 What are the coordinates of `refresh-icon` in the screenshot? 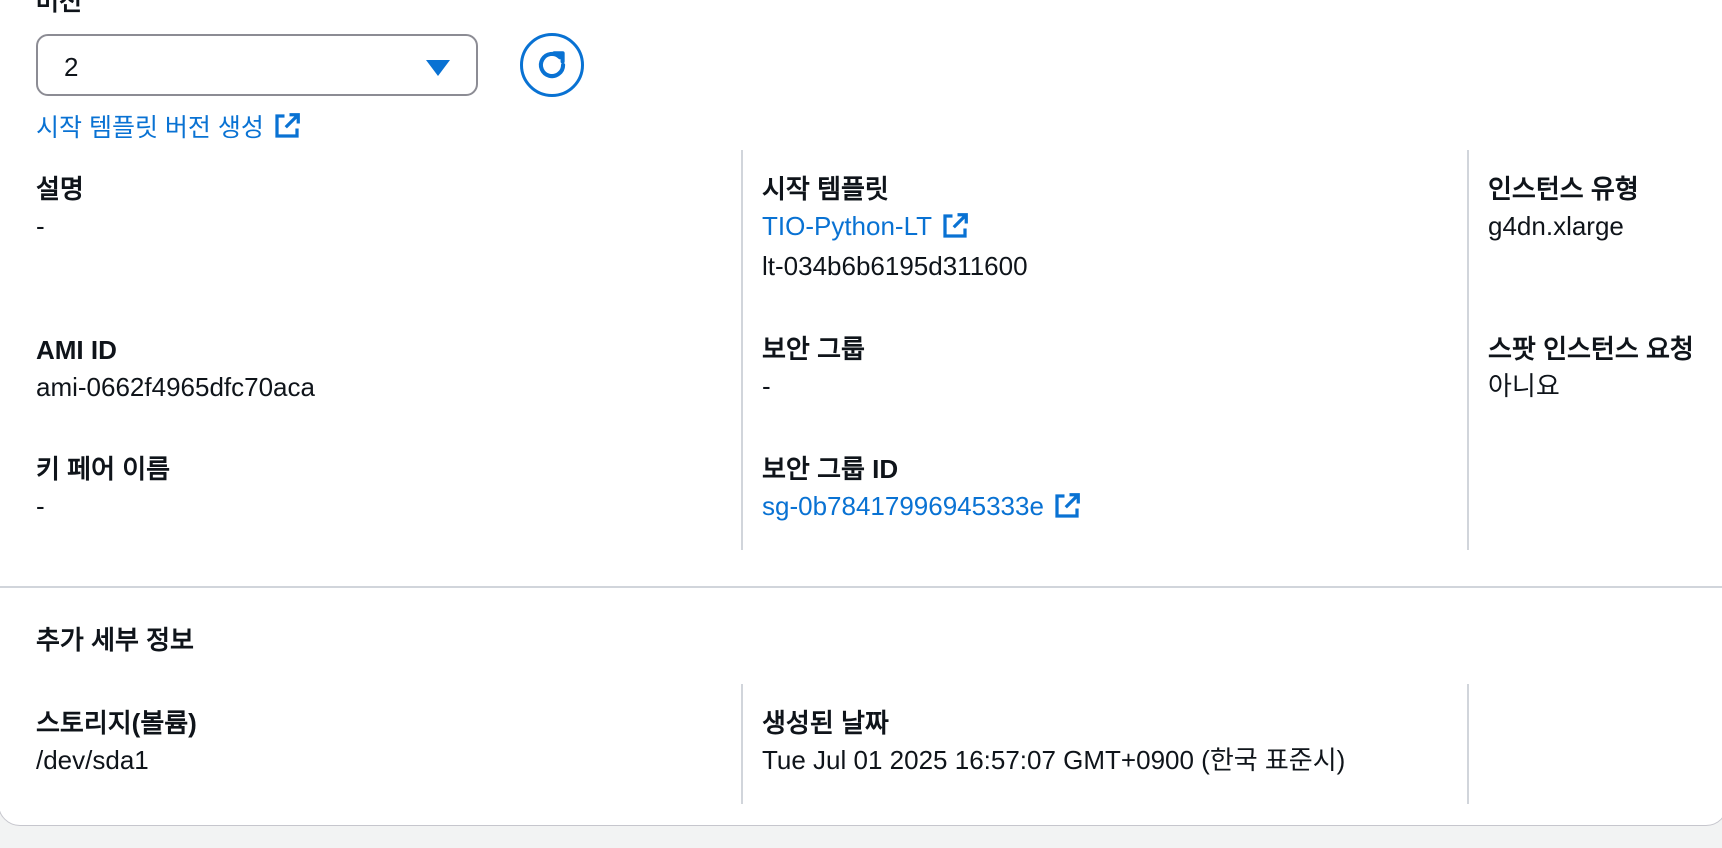 It's located at (552, 65).